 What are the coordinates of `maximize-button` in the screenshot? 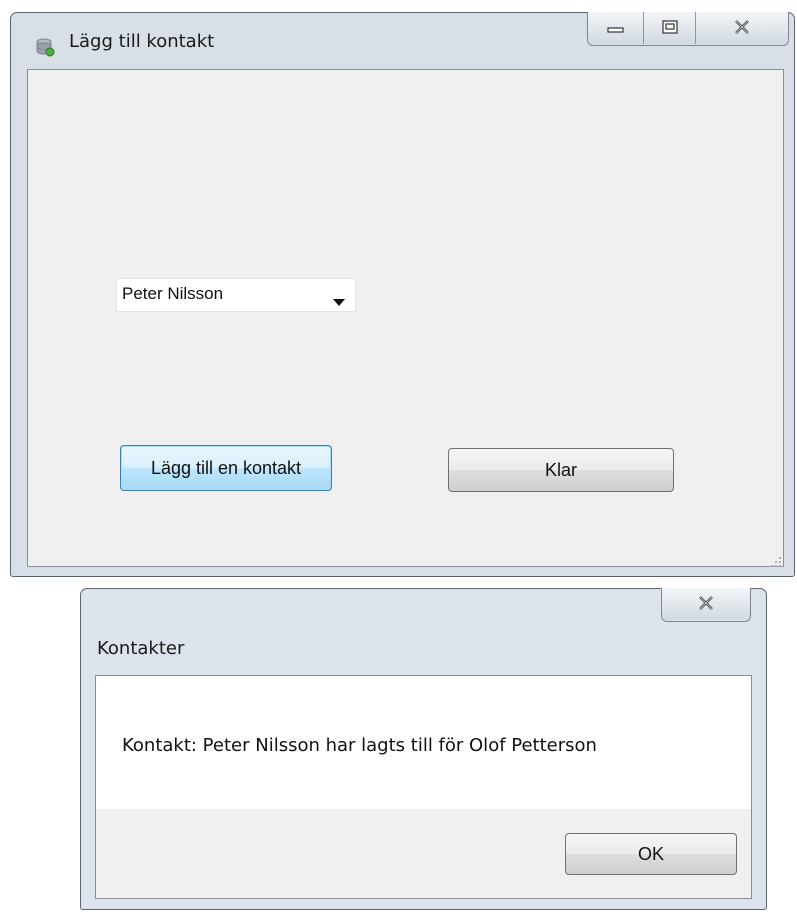 It's located at (669, 28).